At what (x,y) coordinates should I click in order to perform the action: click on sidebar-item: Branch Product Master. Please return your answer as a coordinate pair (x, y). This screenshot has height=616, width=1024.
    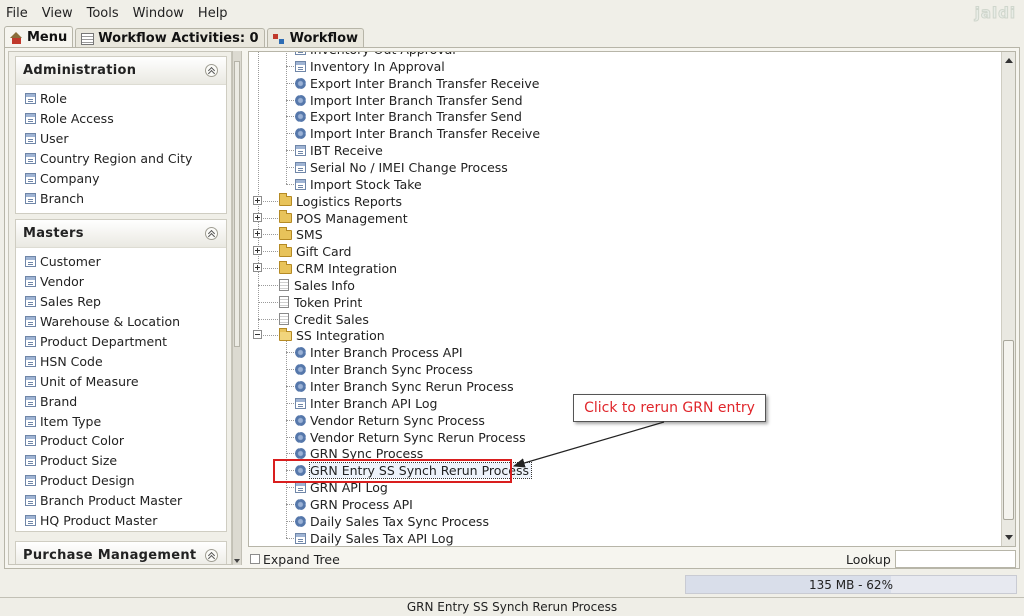
    Looking at the image, I should click on (125, 501).